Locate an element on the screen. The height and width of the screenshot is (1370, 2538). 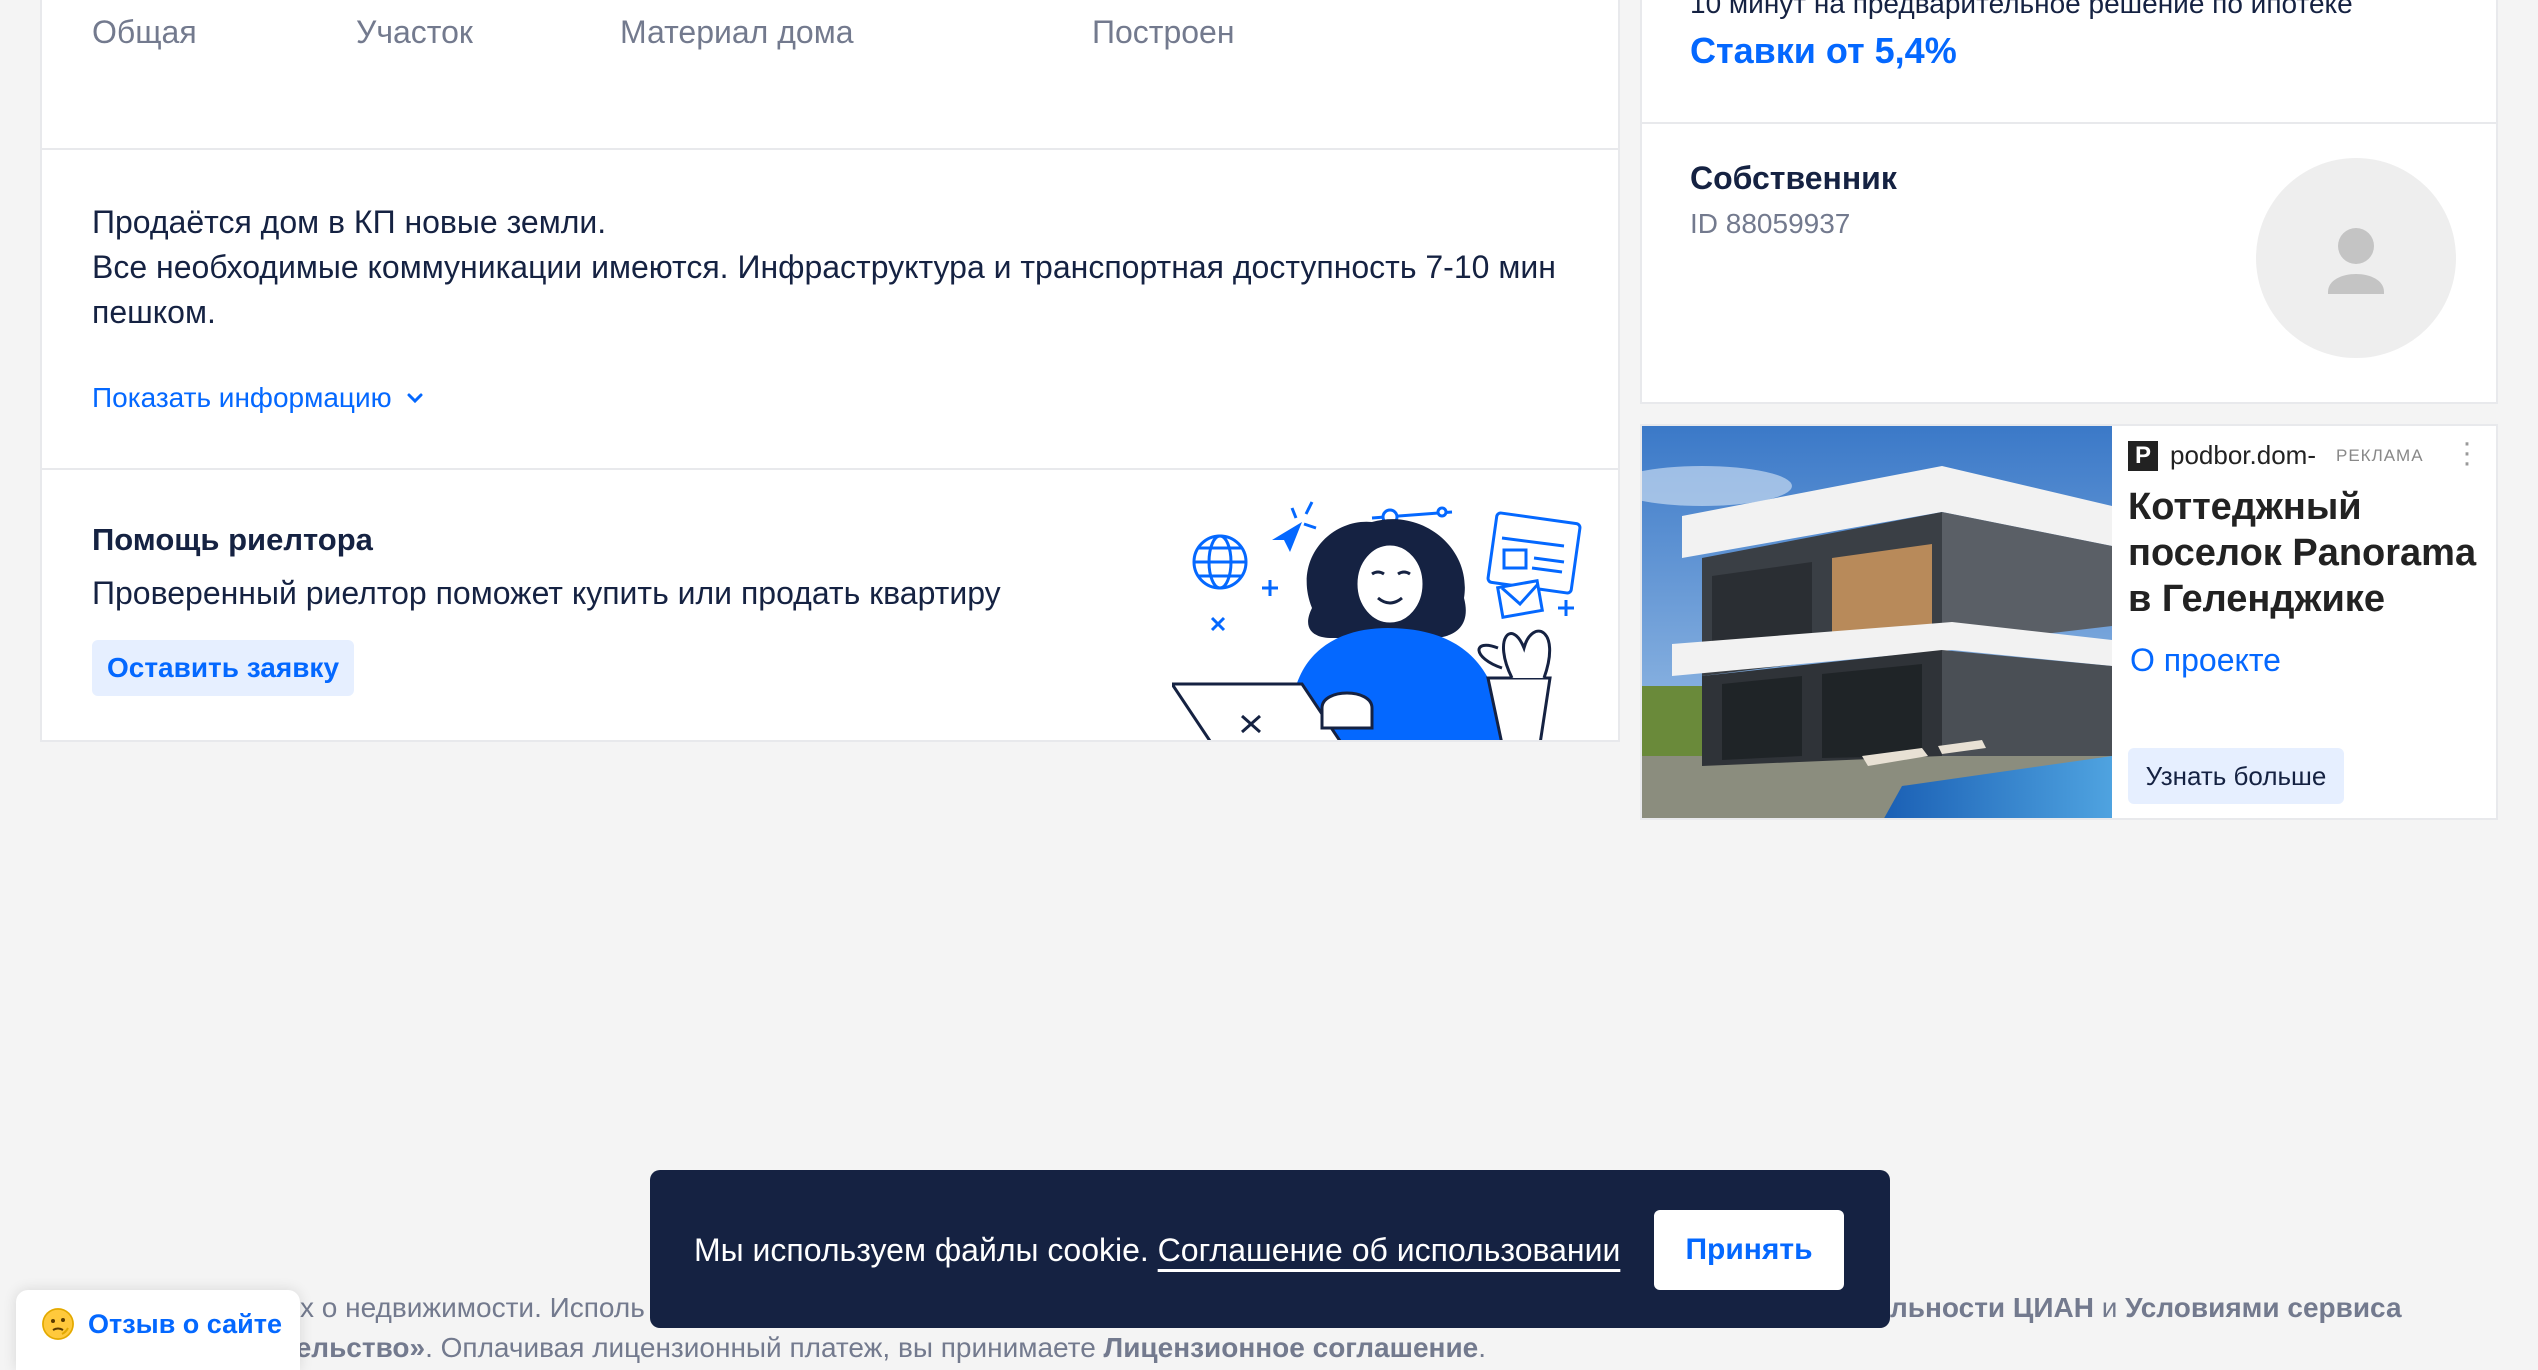
footer-line2-end: . is located at coordinates (1482, 1347).